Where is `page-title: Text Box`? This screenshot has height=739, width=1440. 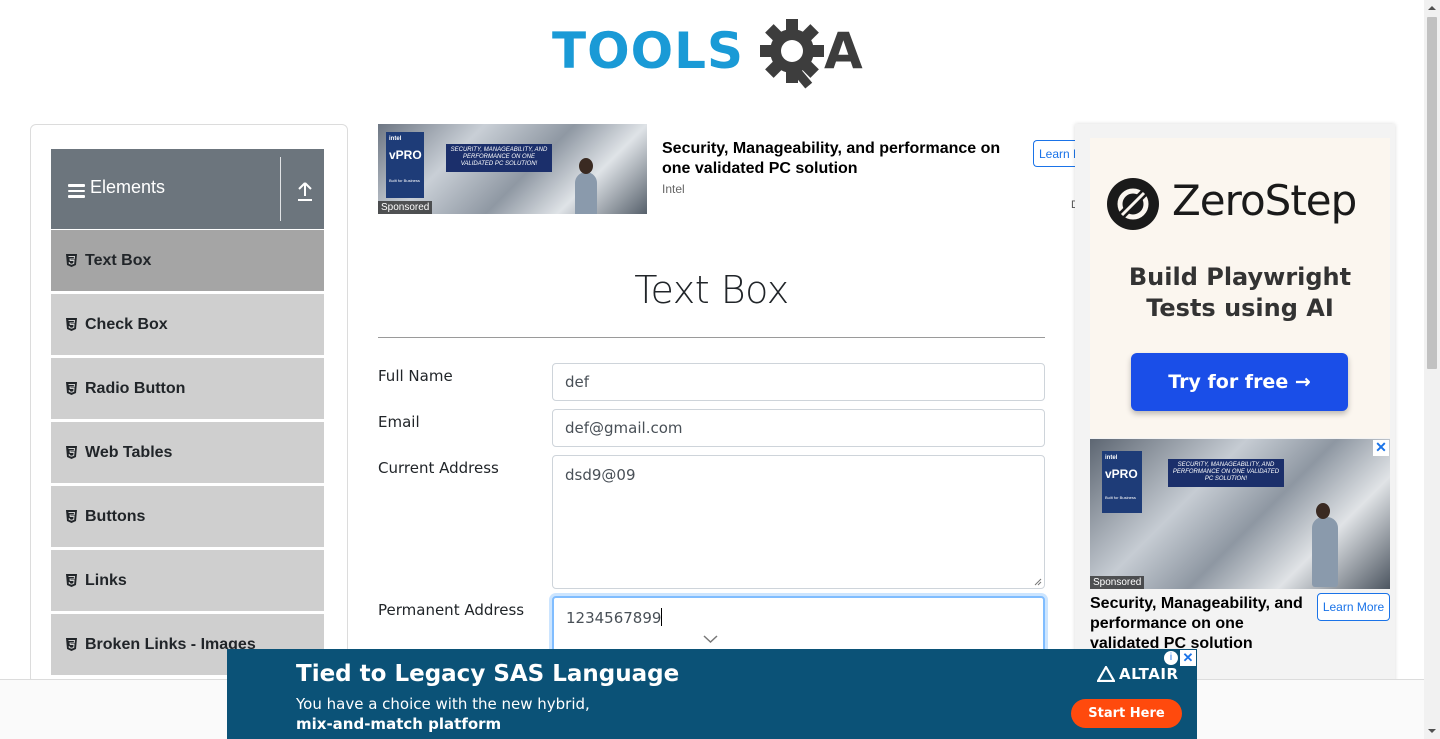 page-title: Text Box is located at coordinates (711, 290).